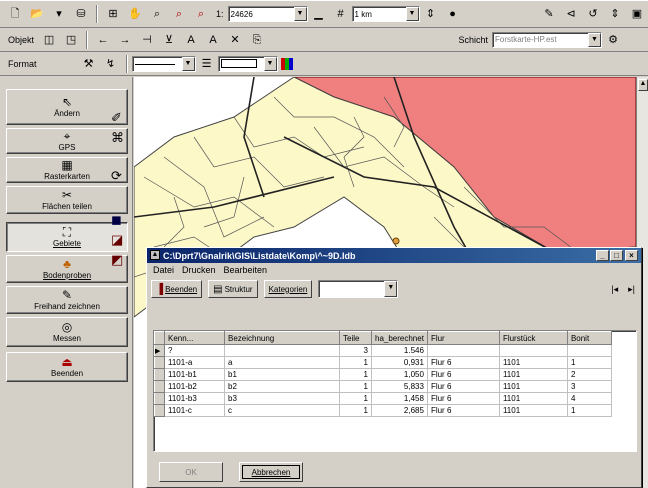 The width and height of the screenshot is (648, 488). I want to click on cell-ha-berechnet: 2,685, so click(399, 410).